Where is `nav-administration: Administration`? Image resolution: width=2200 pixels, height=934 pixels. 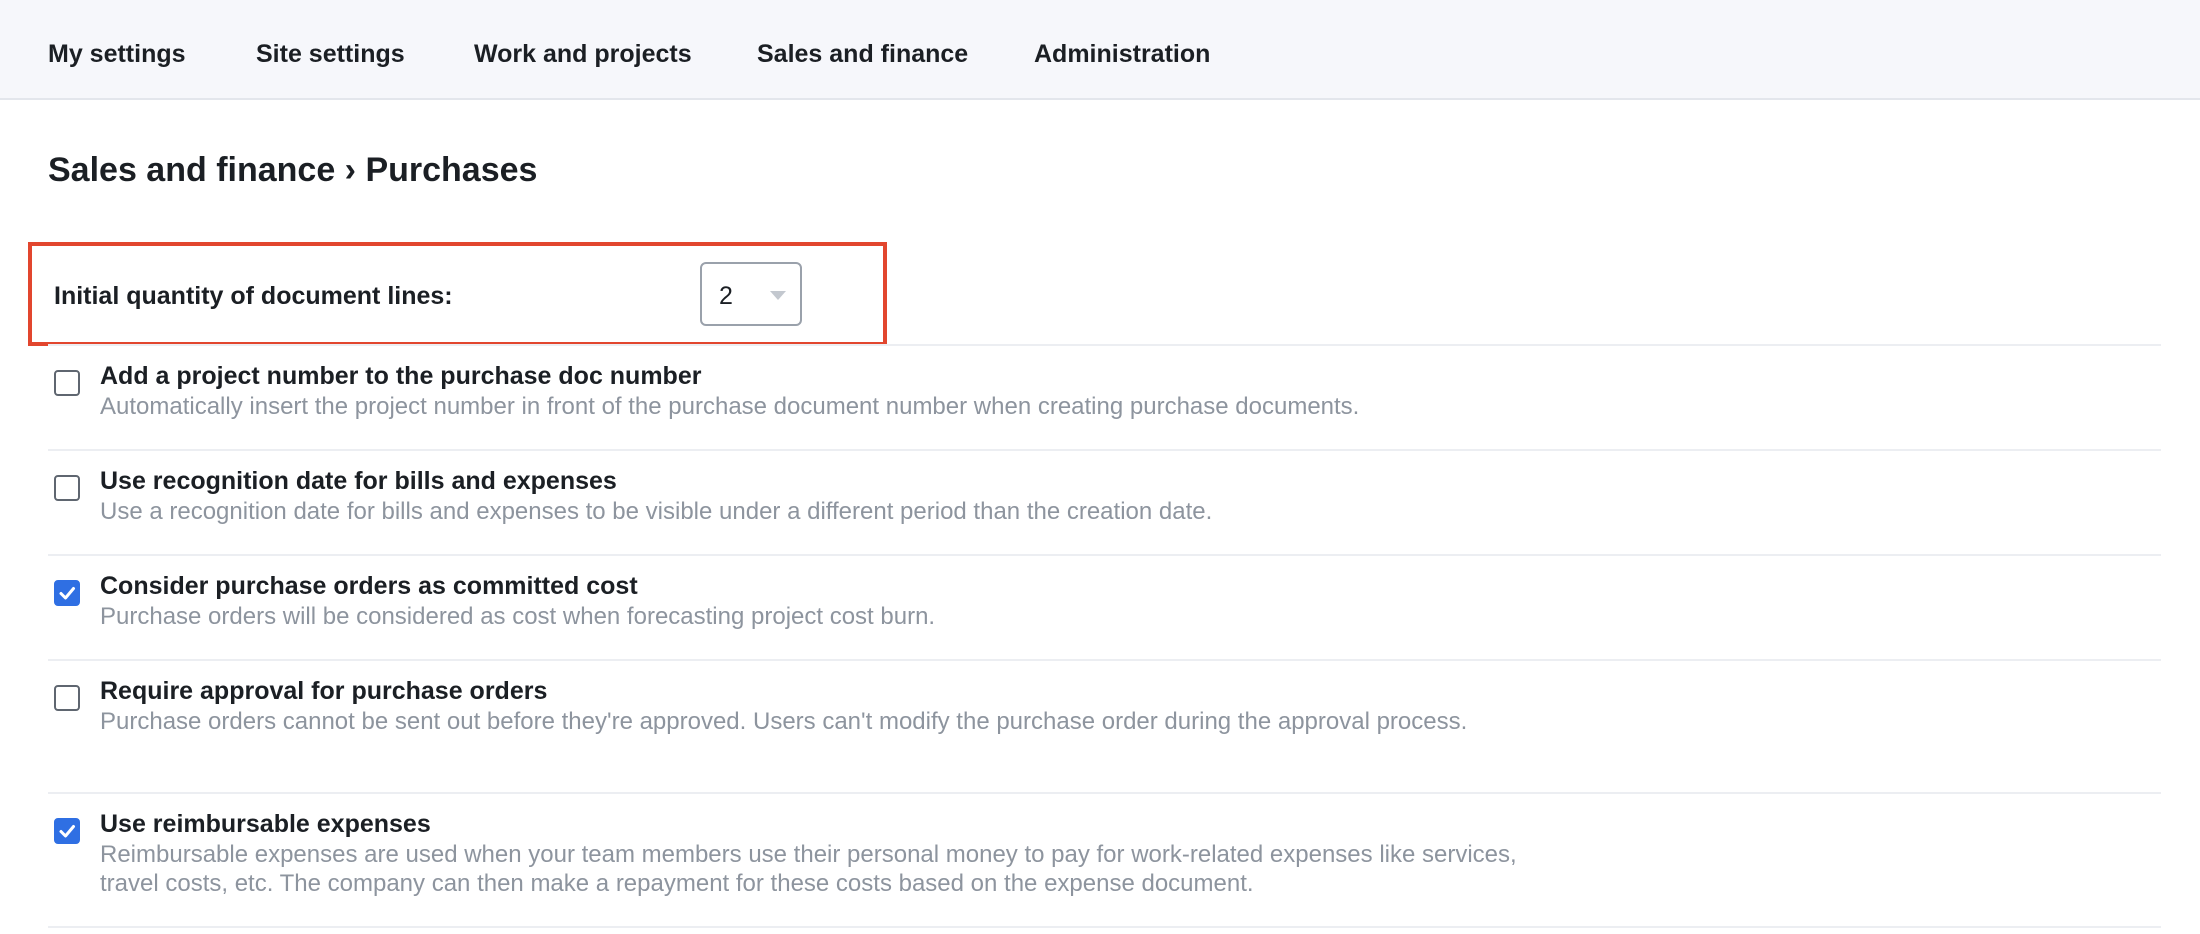 nav-administration: Administration is located at coordinates (1122, 54).